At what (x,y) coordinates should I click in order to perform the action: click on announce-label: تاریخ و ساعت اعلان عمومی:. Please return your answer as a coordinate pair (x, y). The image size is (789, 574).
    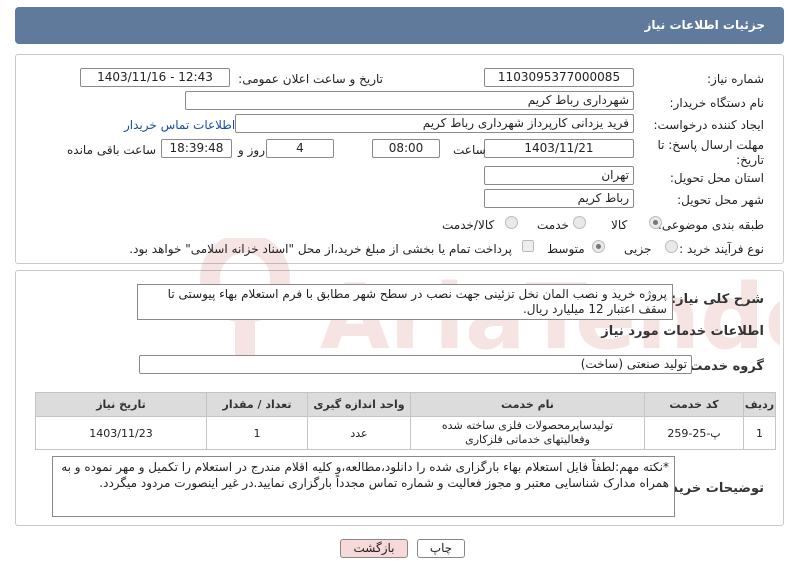
    Looking at the image, I should click on (310, 79).